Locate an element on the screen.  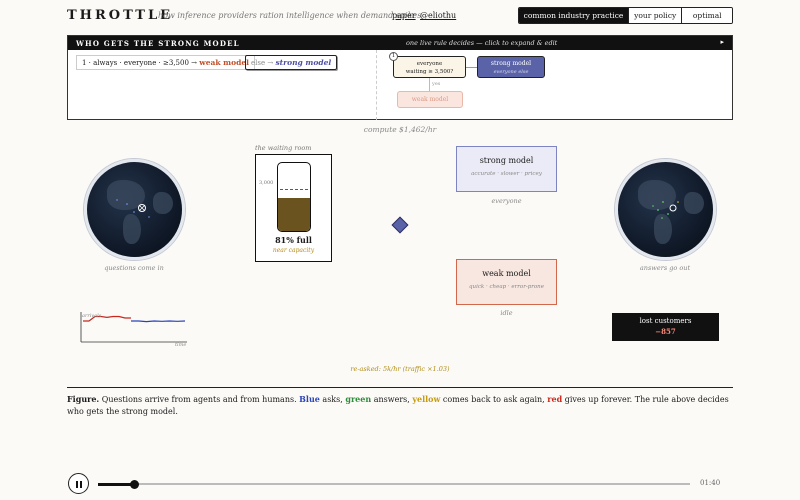
tank-scale-label: 3,000 is located at coordinates (266, 183).